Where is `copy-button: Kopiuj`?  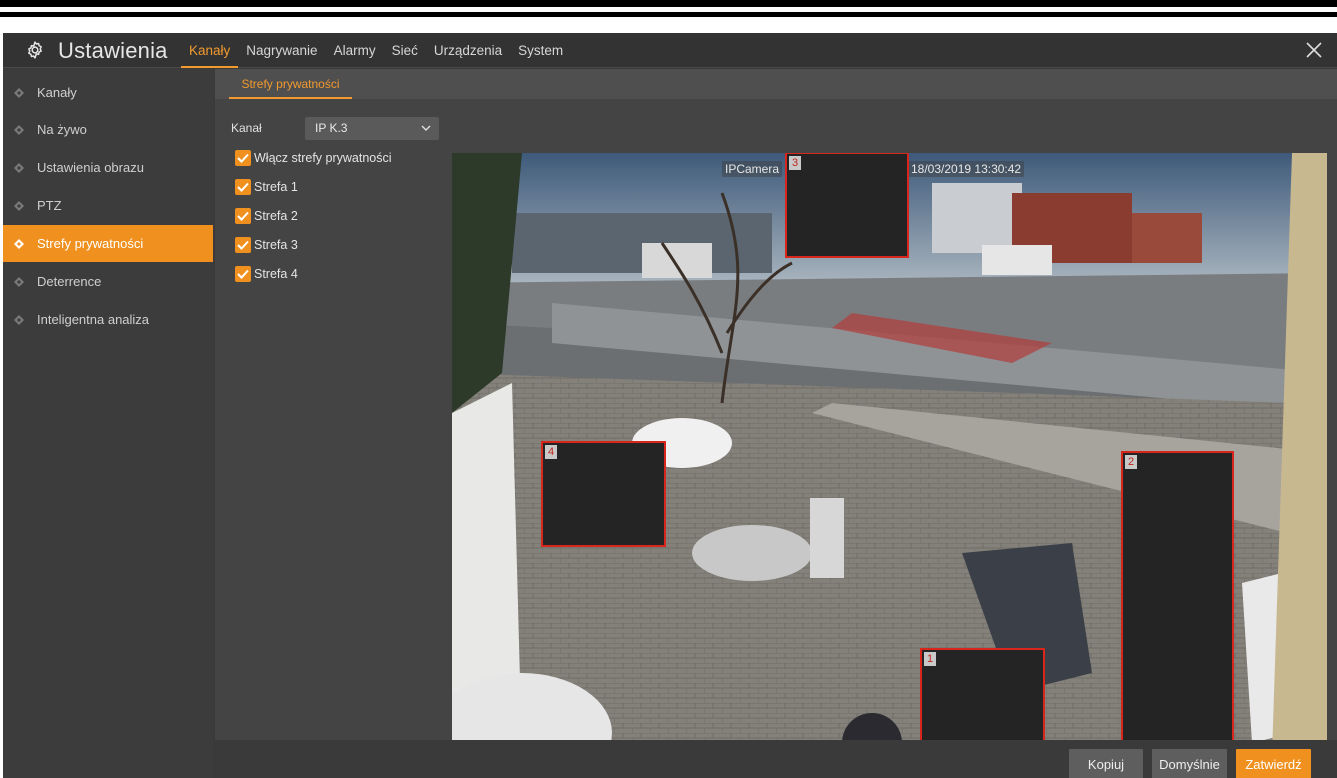
copy-button: Kopiuj is located at coordinates (1106, 763).